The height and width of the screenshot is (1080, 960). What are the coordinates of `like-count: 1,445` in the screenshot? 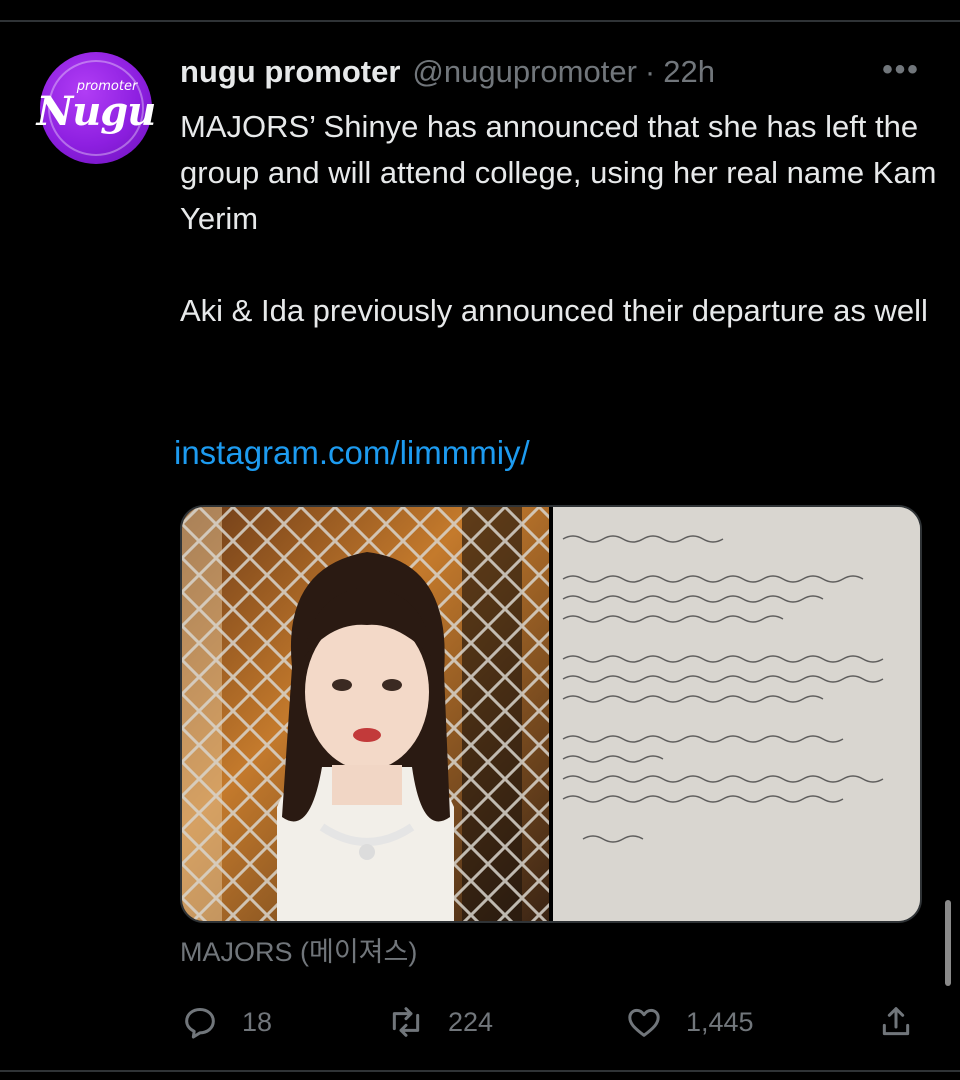 It's located at (720, 1021).